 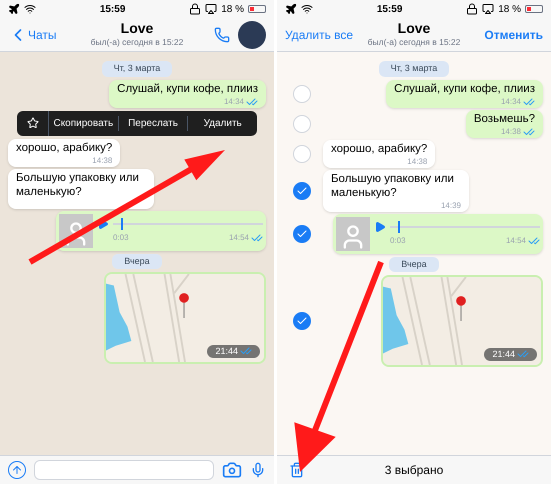 What do you see at coordinates (504, 119) in the screenshot?
I see `message-text: Возьмешь?` at bounding box center [504, 119].